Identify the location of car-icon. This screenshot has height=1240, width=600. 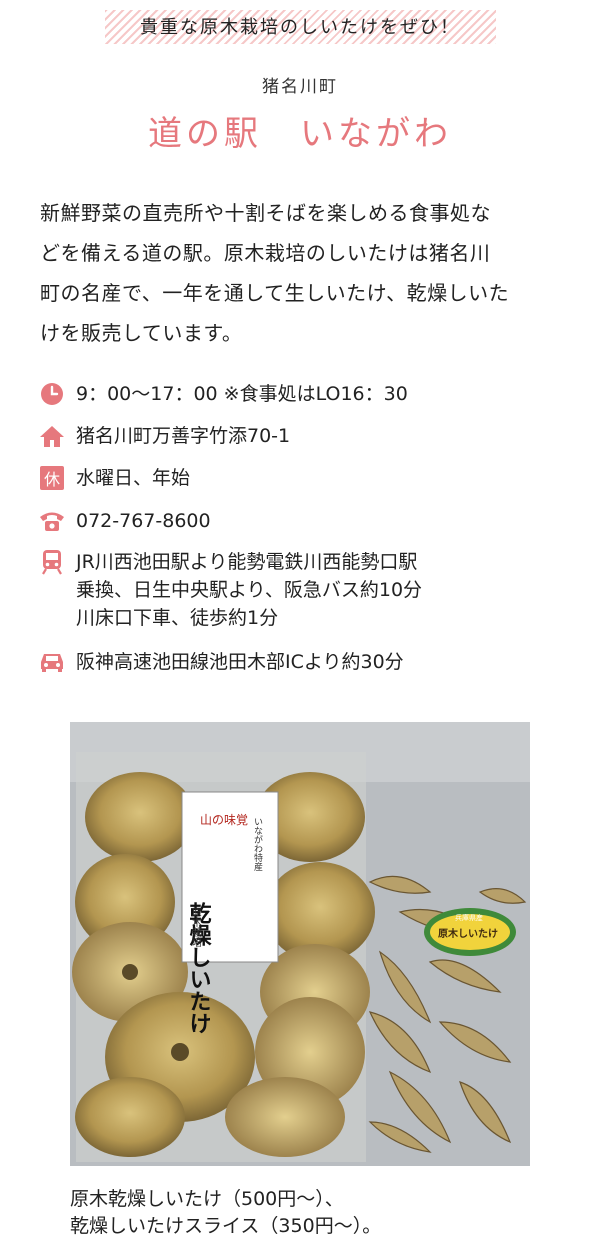
(52, 662).